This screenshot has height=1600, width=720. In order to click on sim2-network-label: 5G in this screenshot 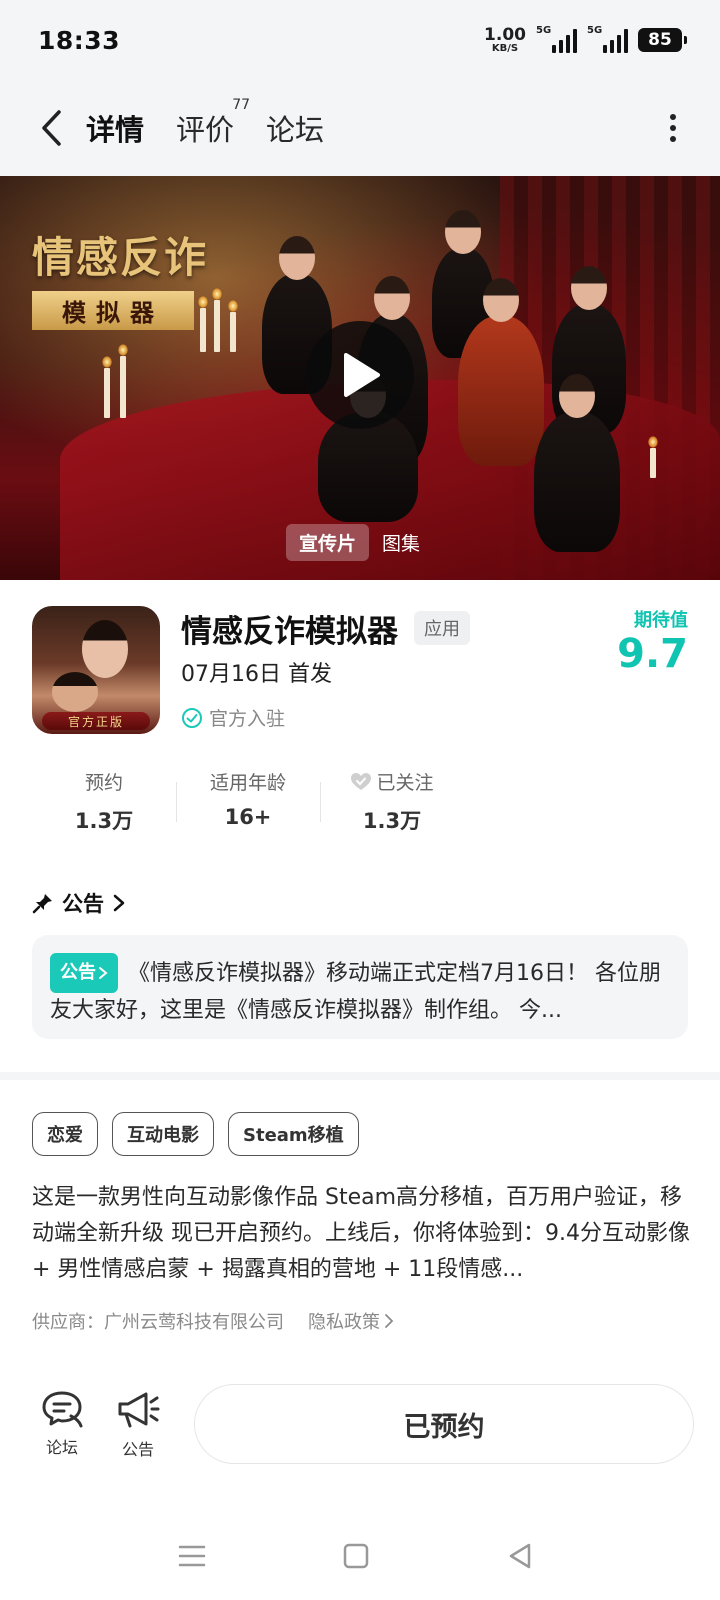, I will do `click(595, 30)`.